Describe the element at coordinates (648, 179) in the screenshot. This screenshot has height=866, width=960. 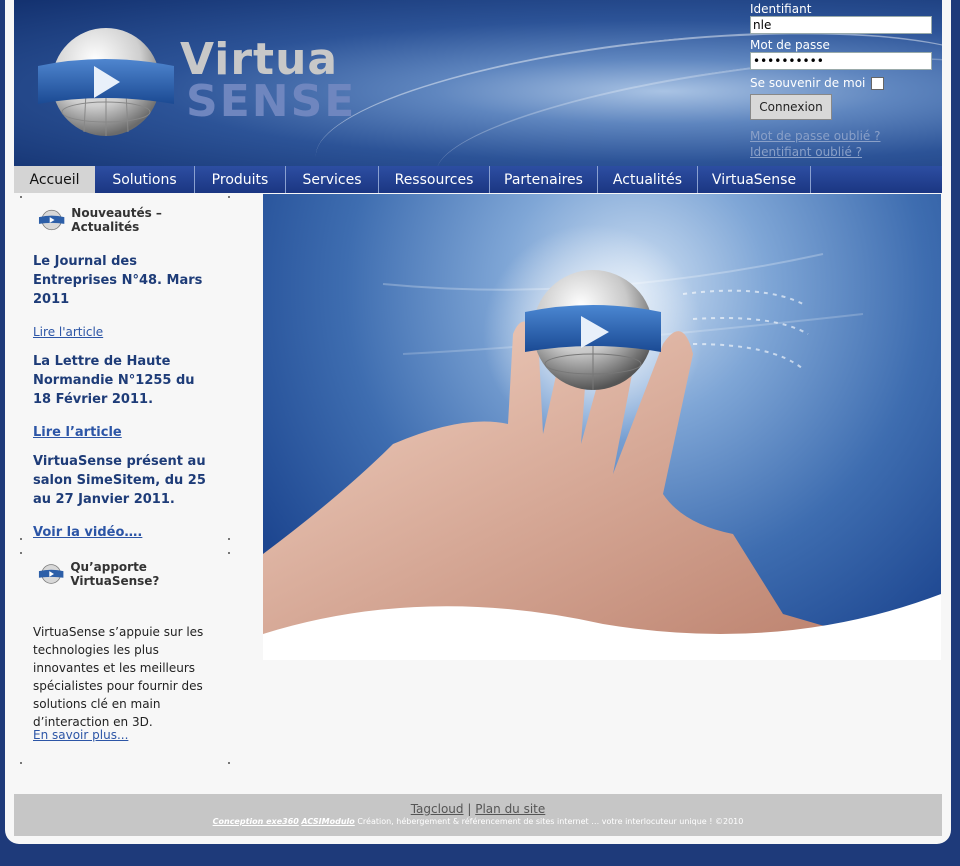
I see `nav-tab-actualites: Actualités` at that location.